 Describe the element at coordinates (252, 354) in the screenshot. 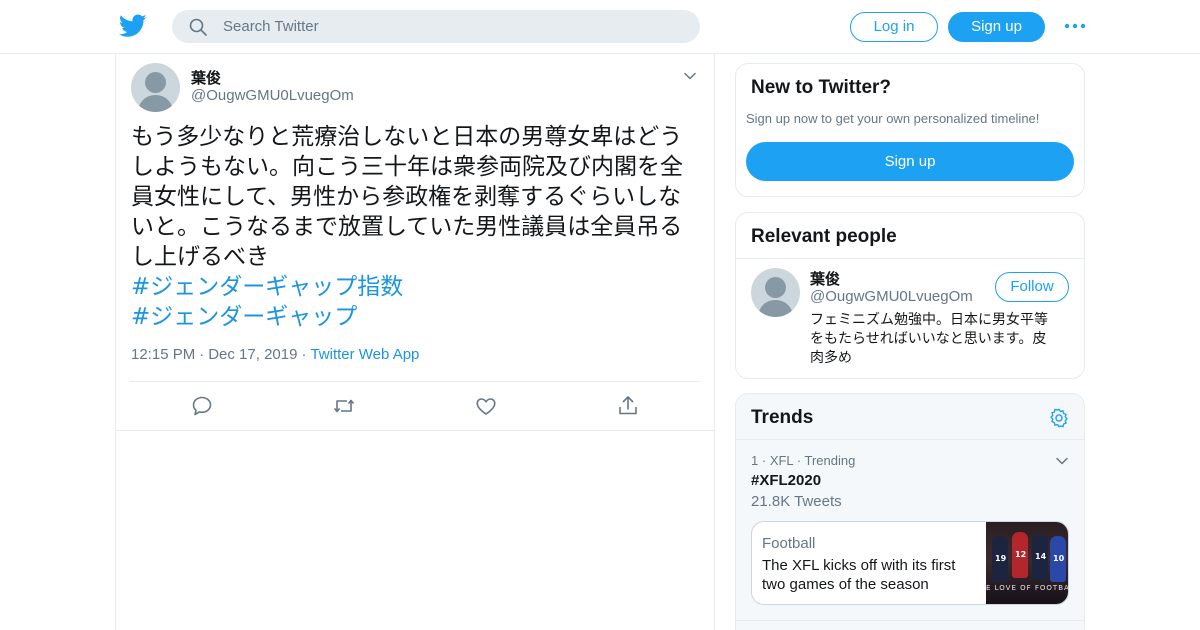

I see `tweet-date: Dec 17, 2019` at that location.